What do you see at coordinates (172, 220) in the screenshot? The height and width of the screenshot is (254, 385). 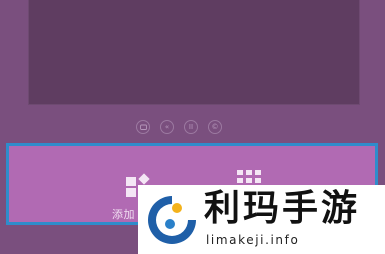 I see `limakeji-logo-icon` at bounding box center [172, 220].